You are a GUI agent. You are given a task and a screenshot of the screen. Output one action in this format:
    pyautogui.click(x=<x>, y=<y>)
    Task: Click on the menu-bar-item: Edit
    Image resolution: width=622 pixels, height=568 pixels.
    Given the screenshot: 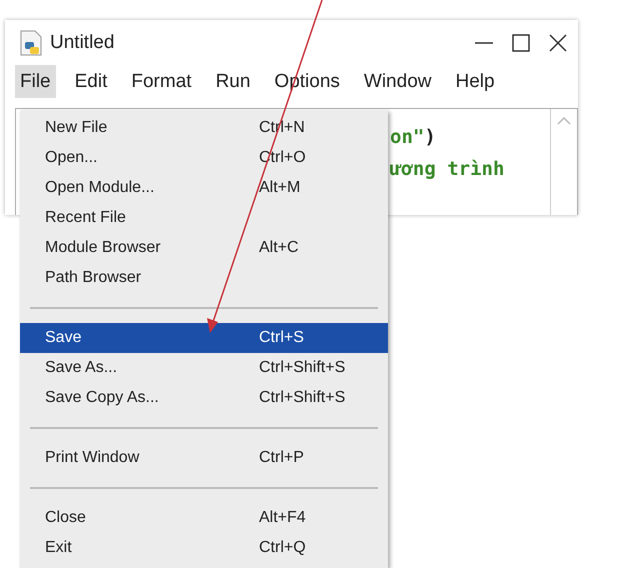 What is the action you would take?
    pyautogui.click(x=91, y=81)
    